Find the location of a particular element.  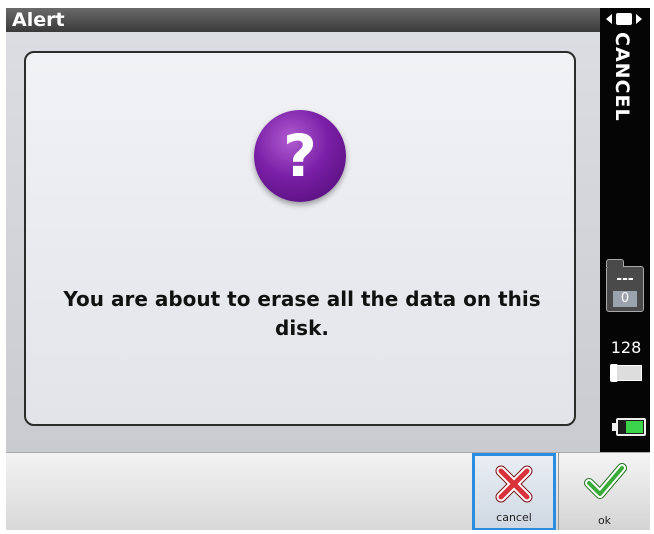

side-cancel-button: CANCEL is located at coordinates (622, 77).